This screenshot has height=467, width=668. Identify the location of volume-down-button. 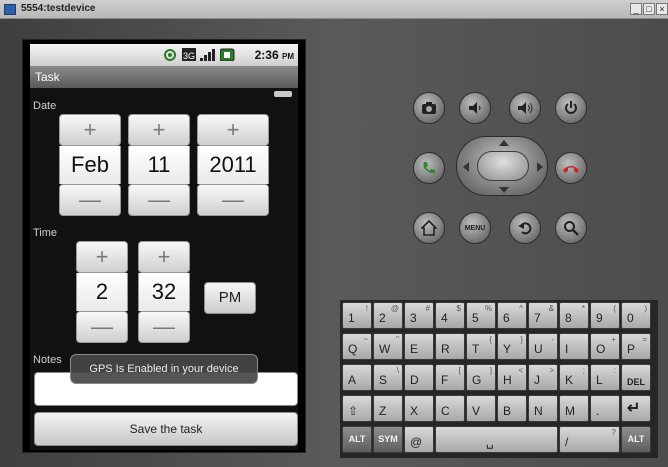
(475, 108).